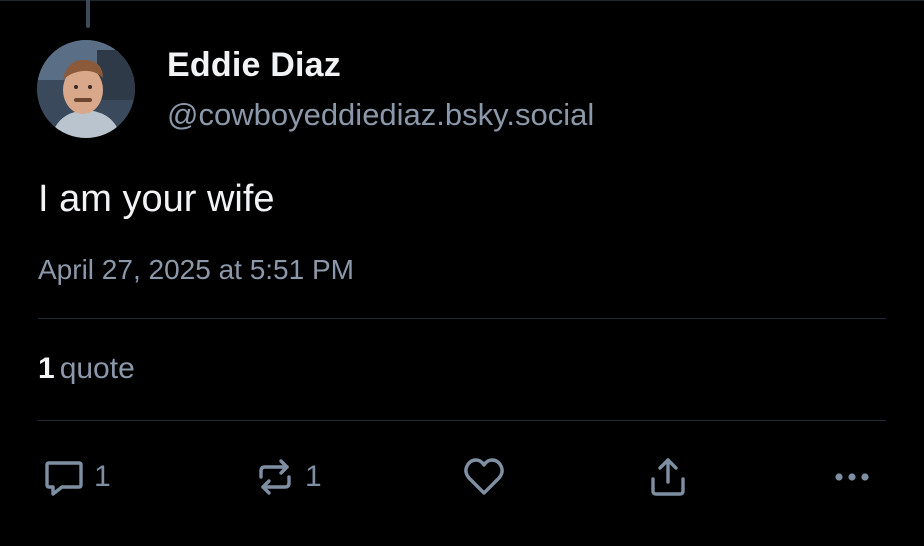 This screenshot has width=924, height=546. What do you see at coordinates (64, 477) in the screenshot?
I see `comment-bubble-icon` at bounding box center [64, 477].